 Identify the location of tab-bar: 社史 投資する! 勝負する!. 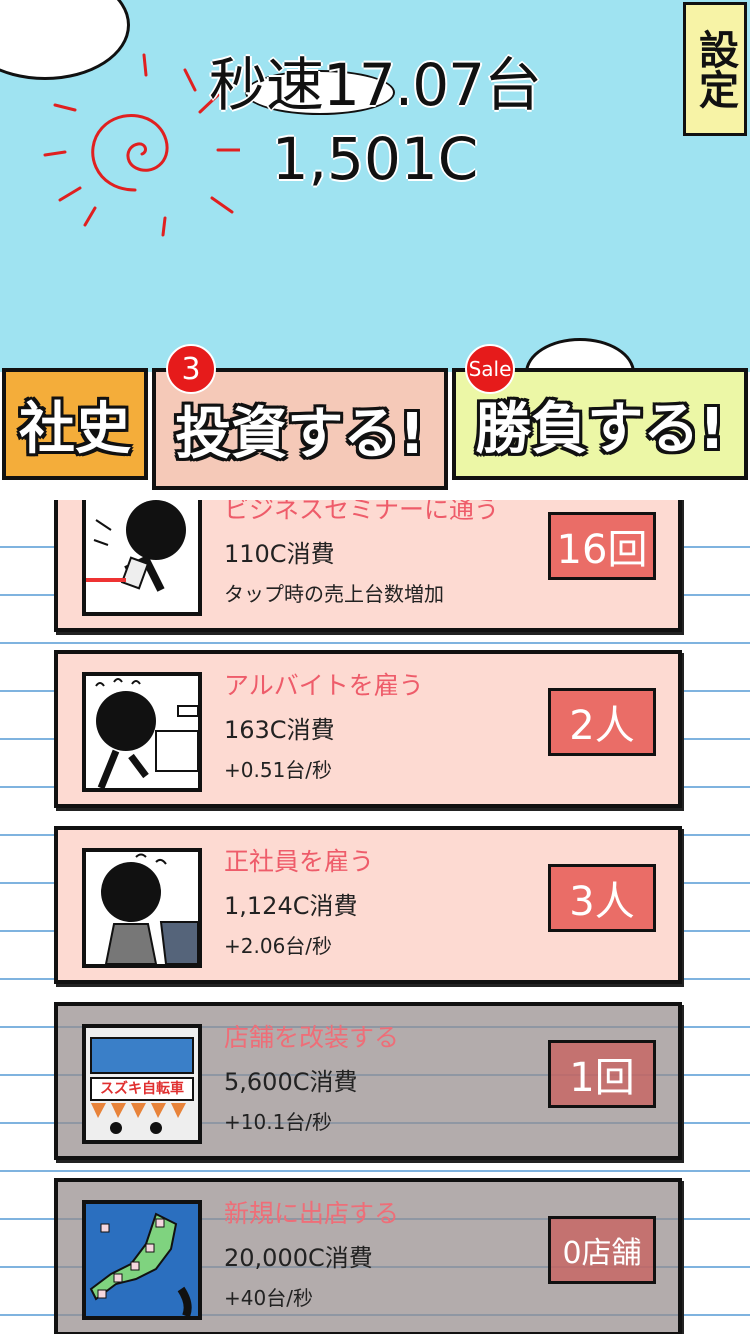
(375, 430).